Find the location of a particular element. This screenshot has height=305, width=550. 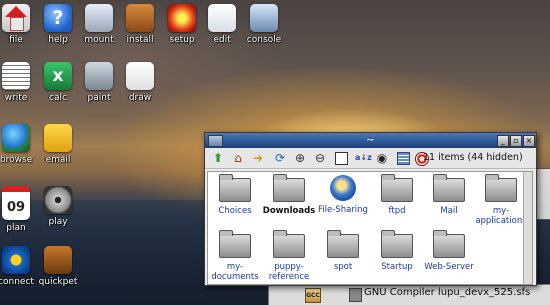

folder-choices: Choices is located at coordinates (235, 195).